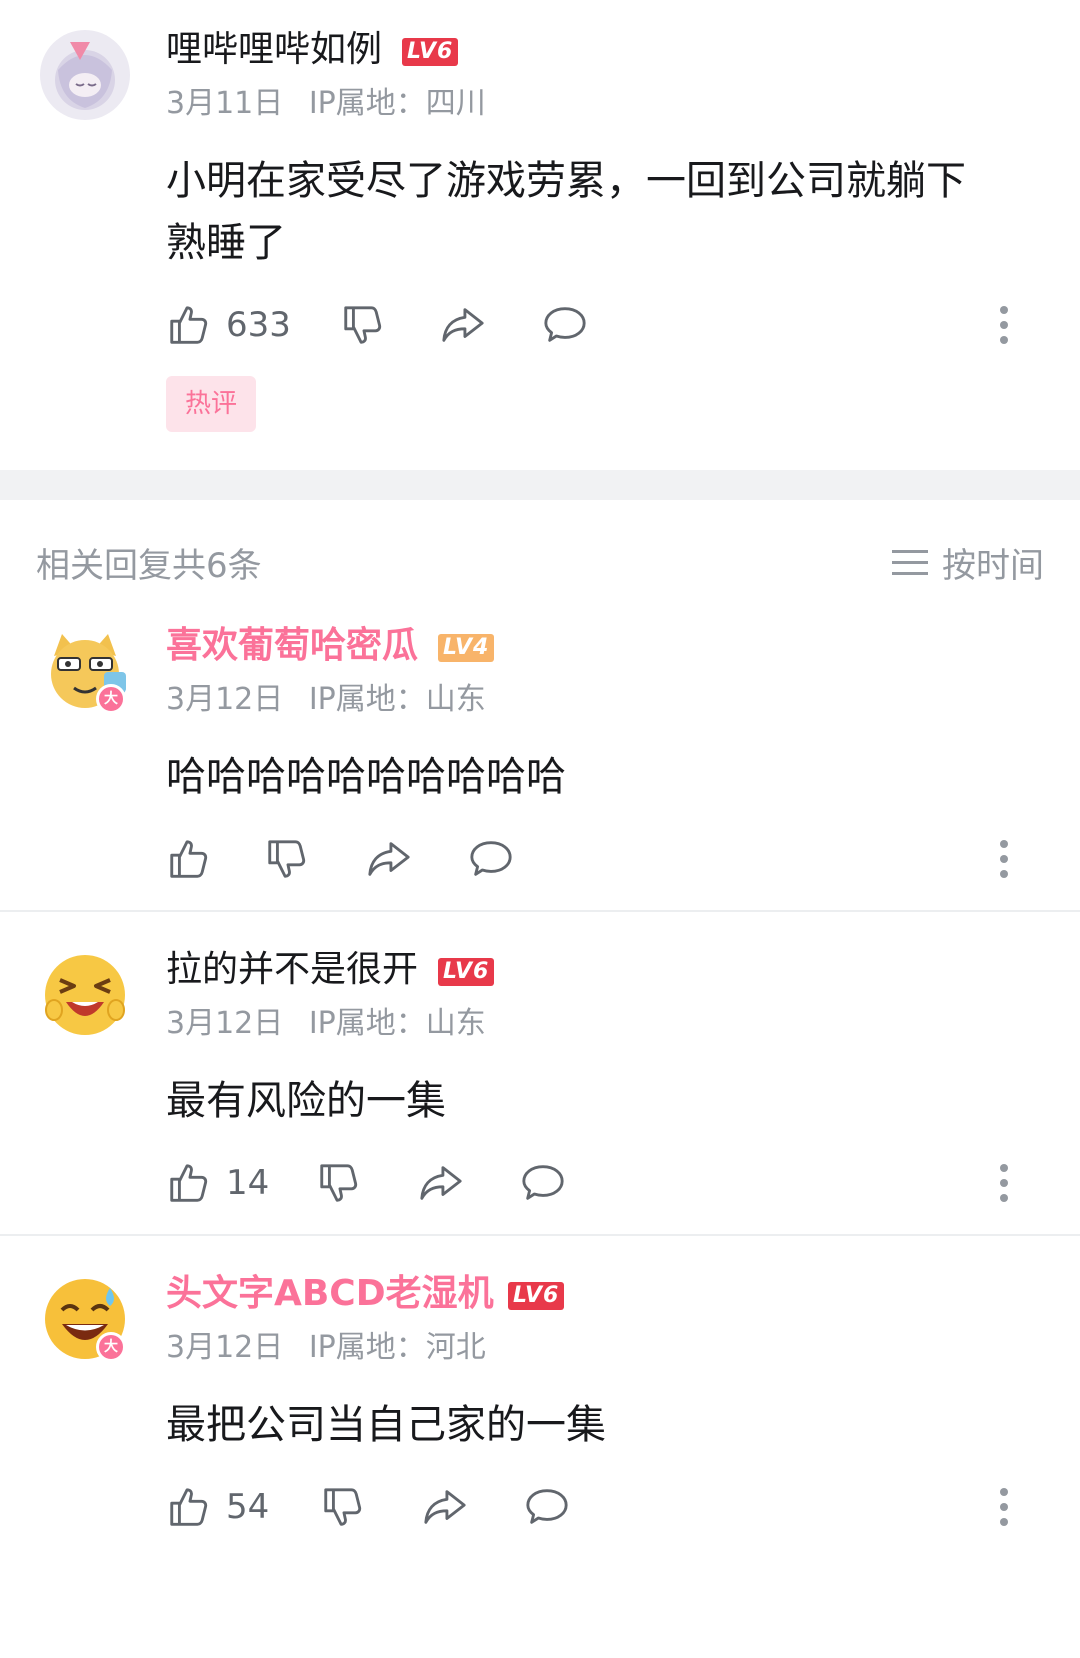 The image size is (1080, 1658). What do you see at coordinates (258, 325) in the screenshot?
I see `like-count: 633` at bounding box center [258, 325].